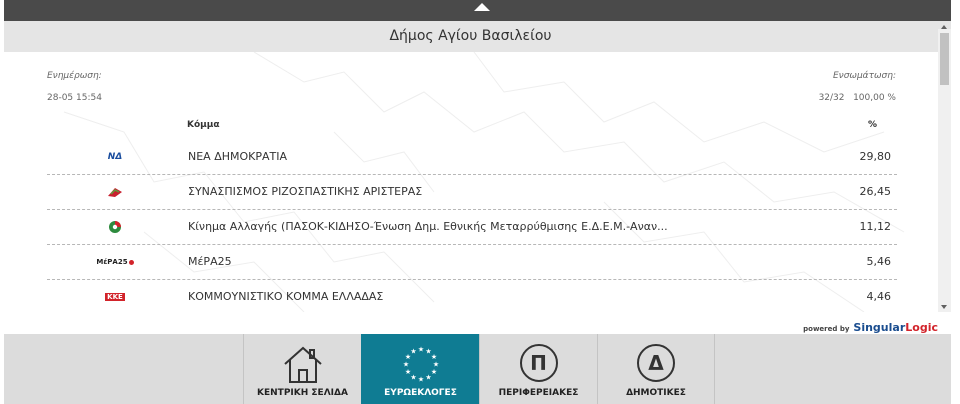 The image size is (960, 404). Describe the element at coordinates (944, 59) in the screenshot. I see `scroll-thumb` at that location.